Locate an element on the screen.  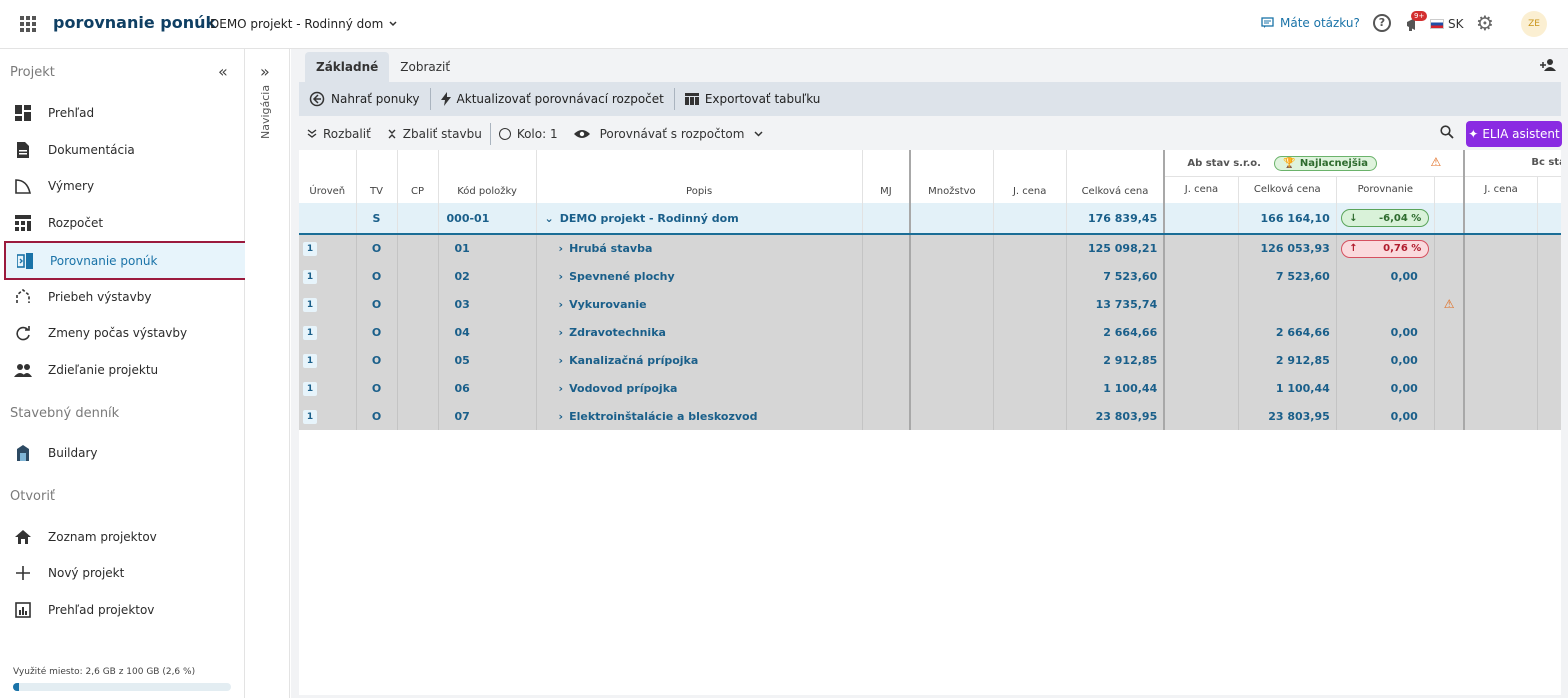
table-row: 1 O 03 › Vykurovanie 13 735,74 ⚠ is located at coordinates (930, 304).